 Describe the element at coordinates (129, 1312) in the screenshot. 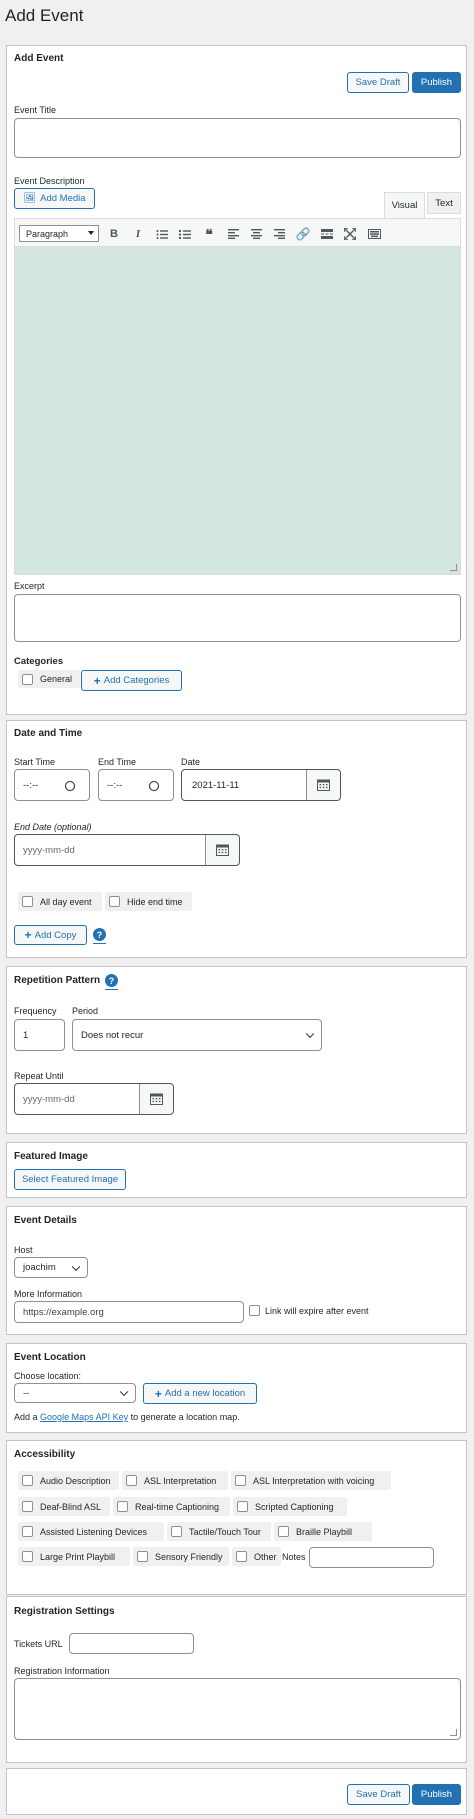

I see `more-info-input: https://example.org` at that location.